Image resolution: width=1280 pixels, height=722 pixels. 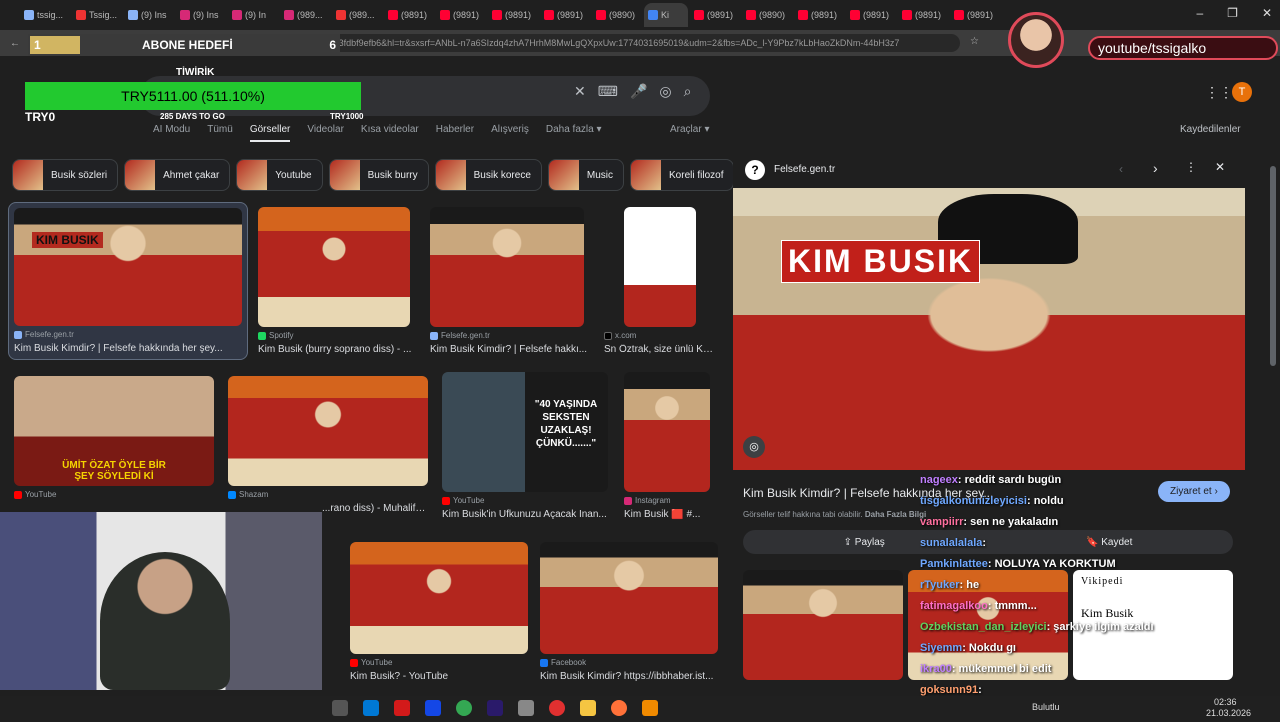 What do you see at coordinates (689, 129) in the screenshot?
I see `tools-menu: Araçlar ▾` at bounding box center [689, 129].